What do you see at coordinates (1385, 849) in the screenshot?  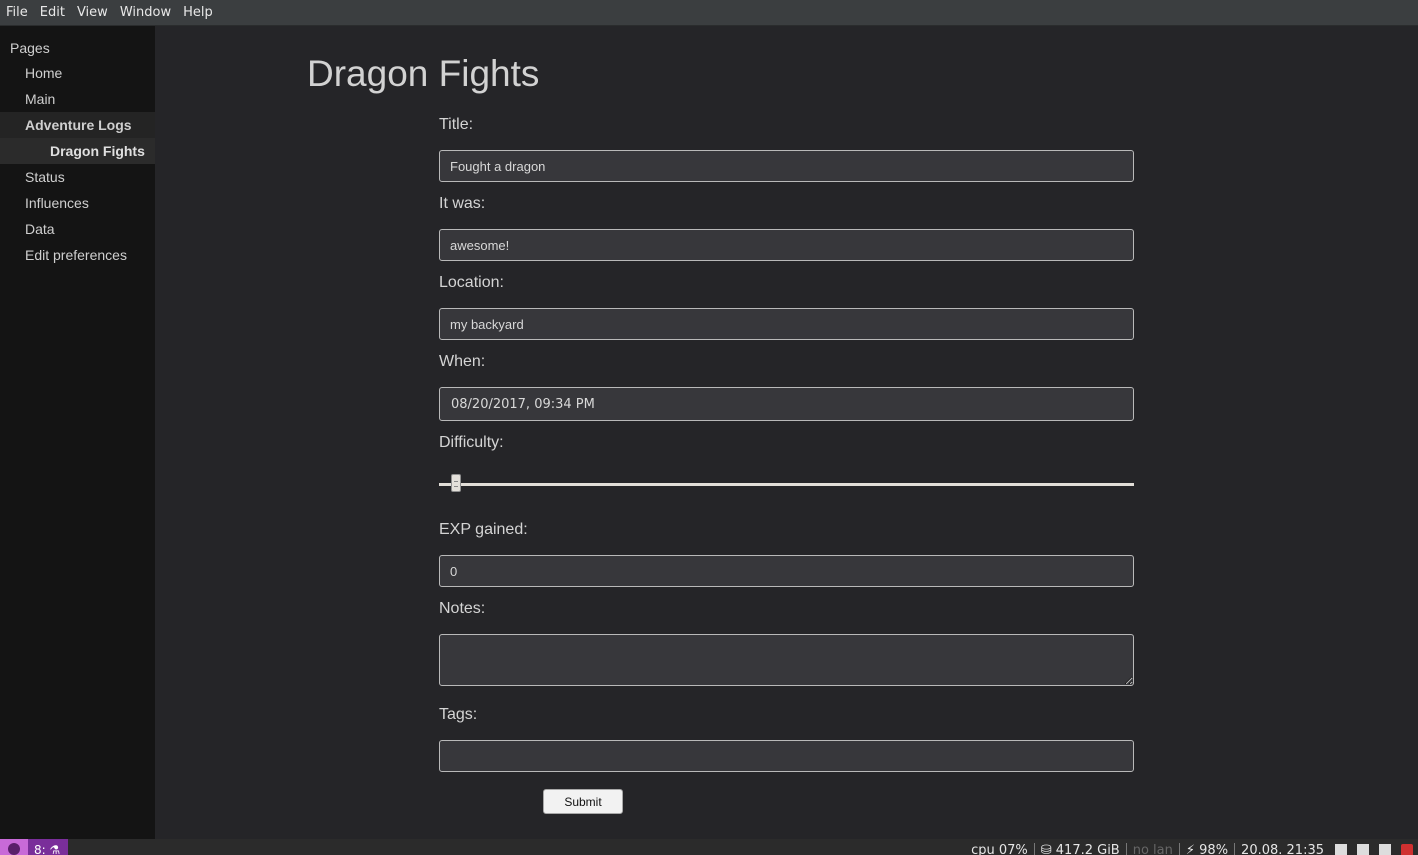 I see `clipboard-icon` at bounding box center [1385, 849].